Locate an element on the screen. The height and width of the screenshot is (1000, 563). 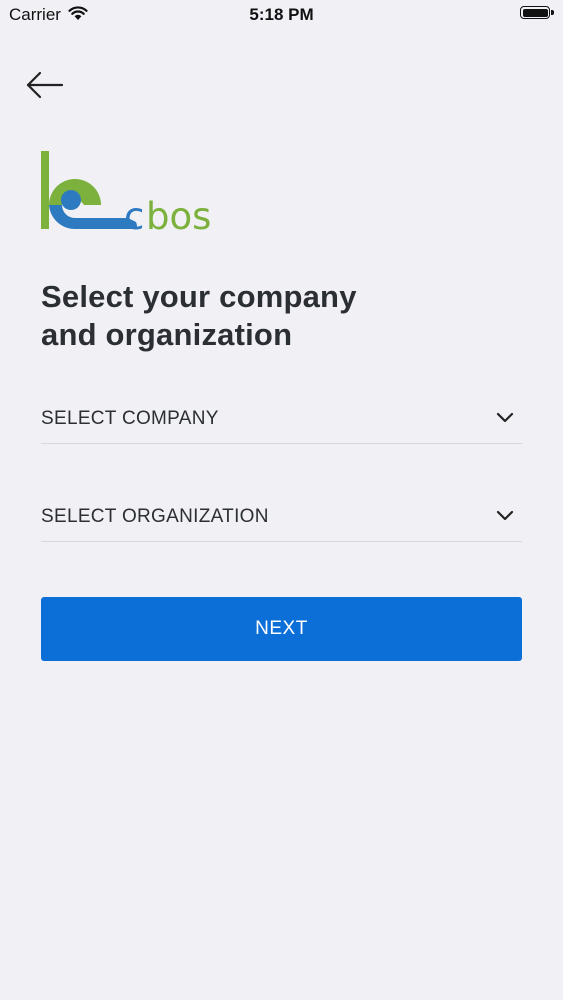
select-company-label: SELECT COMPANY is located at coordinates (130, 418).